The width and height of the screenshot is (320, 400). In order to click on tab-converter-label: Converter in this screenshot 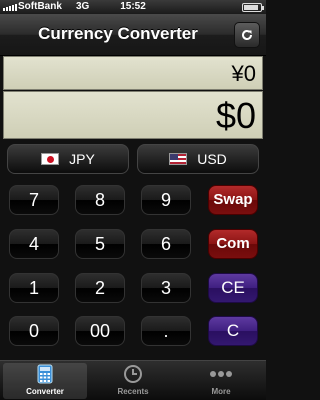, I will do `click(45, 391)`.